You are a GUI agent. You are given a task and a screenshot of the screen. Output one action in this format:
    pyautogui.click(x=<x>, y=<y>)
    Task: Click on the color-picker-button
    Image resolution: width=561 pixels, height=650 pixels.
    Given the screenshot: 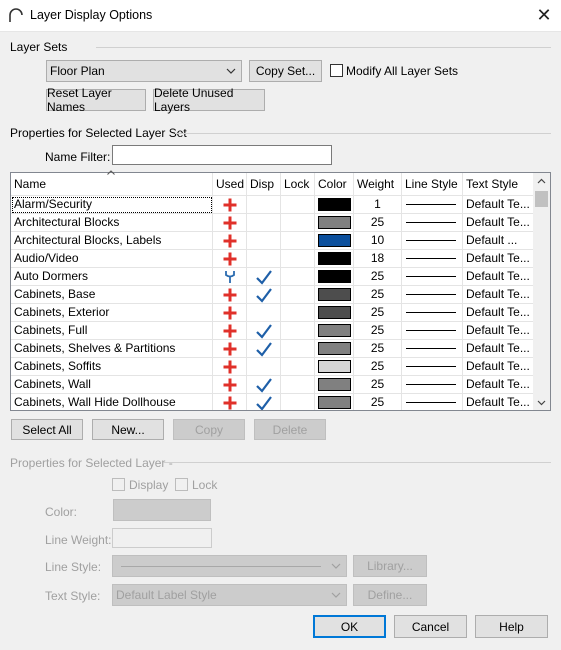 What is the action you would take?
    pyautogui.click(x=162, y=510)
    